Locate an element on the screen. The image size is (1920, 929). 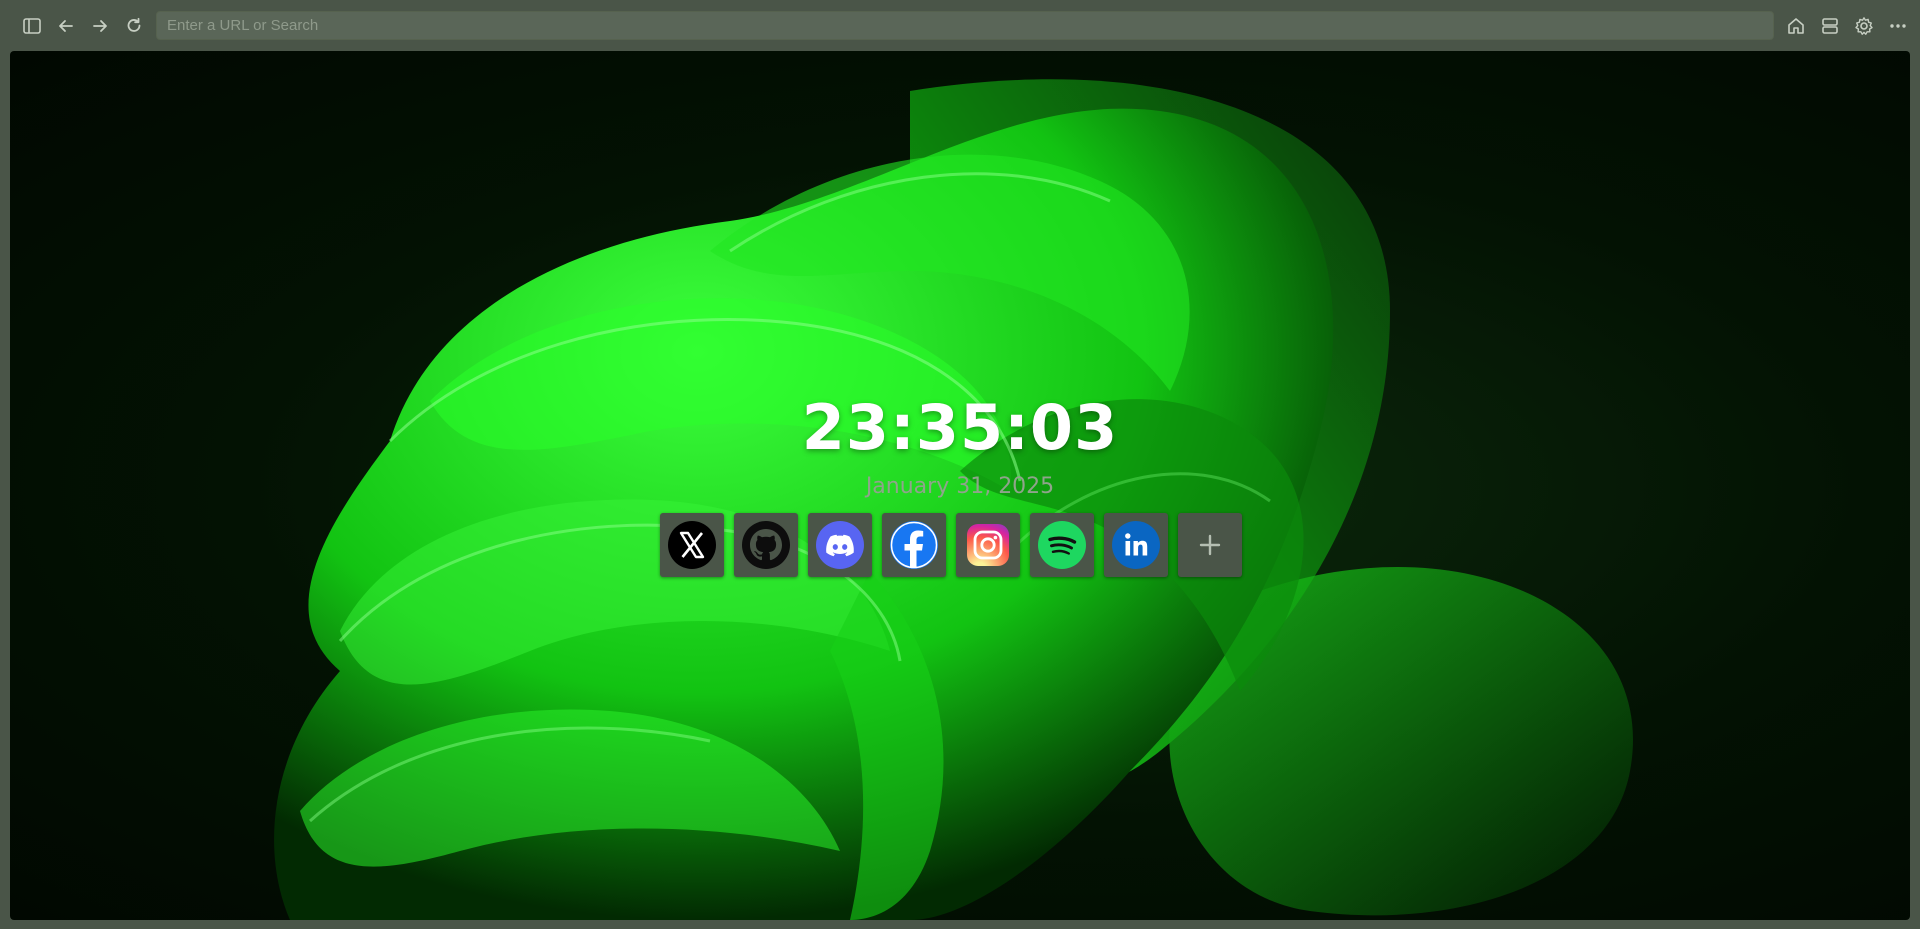
arrow-left-icon is located at coordinates (66, 26).